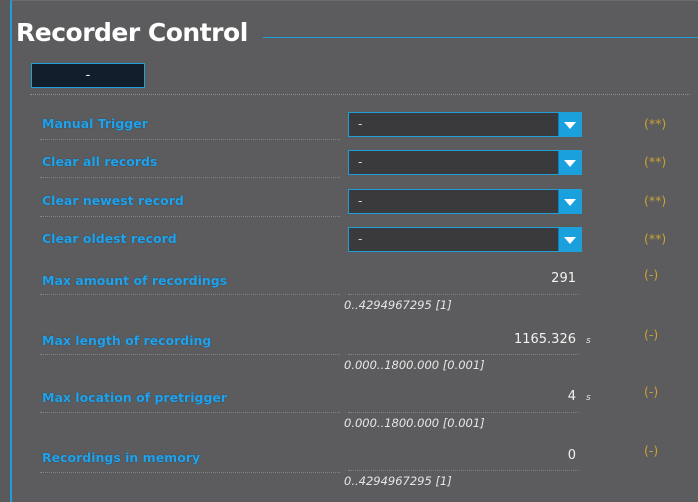 The height and width of the screenshot is (502, 698). I want to click on max-length-recording-range: 0.000..1800.000 [0.001], so click(414, 365).